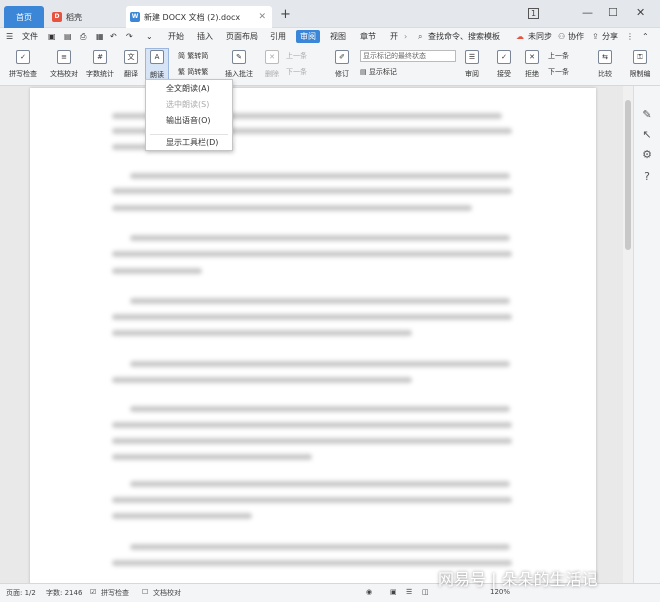 The height and width of the screenshot is (602, 660). What do you see at coordinates (131, 57) in the screenshot?
I see `translate-icon: 文` at bounding box center [131, 57].